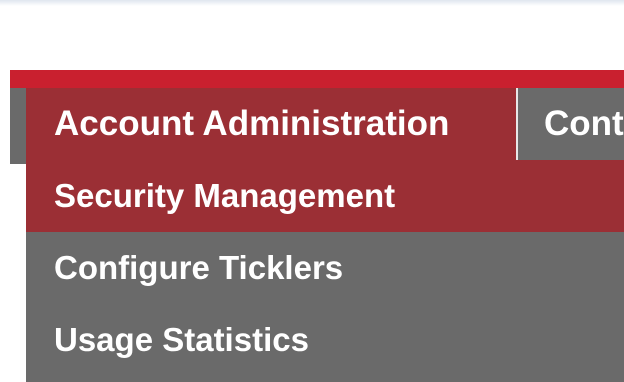  I want to click on tab-label: Cont, so click(584, 123).